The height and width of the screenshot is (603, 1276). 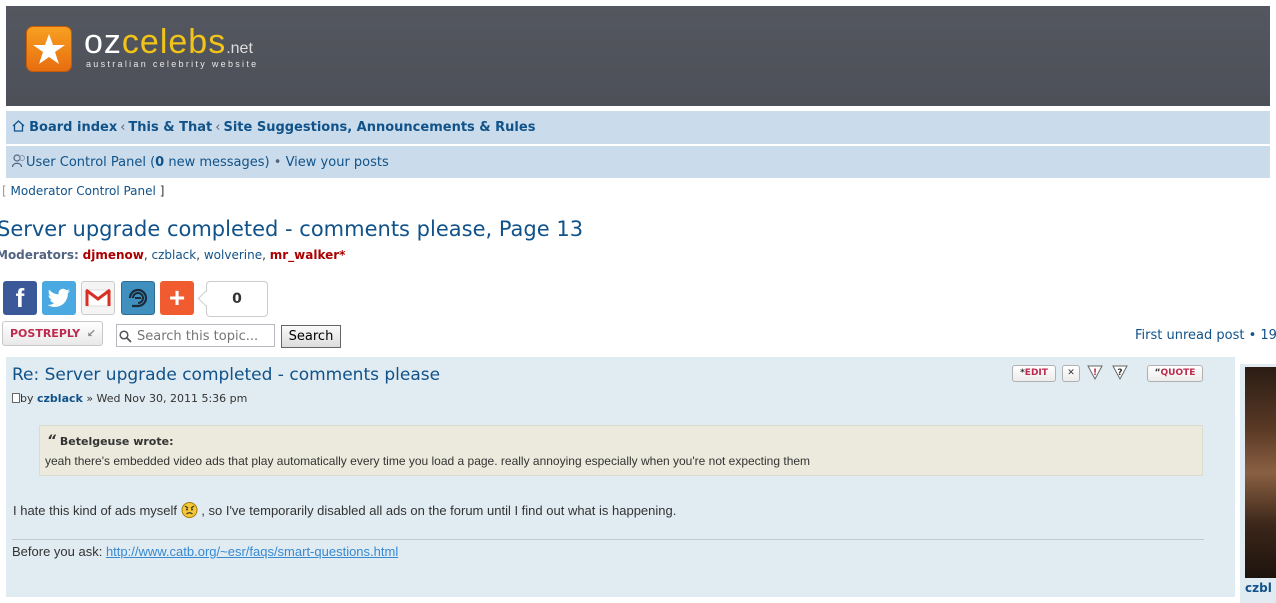 What do you see at coordinates (52, 441) in the screenshot?
I see `quote-mark-icon: “` at bounding box center [52, 441].